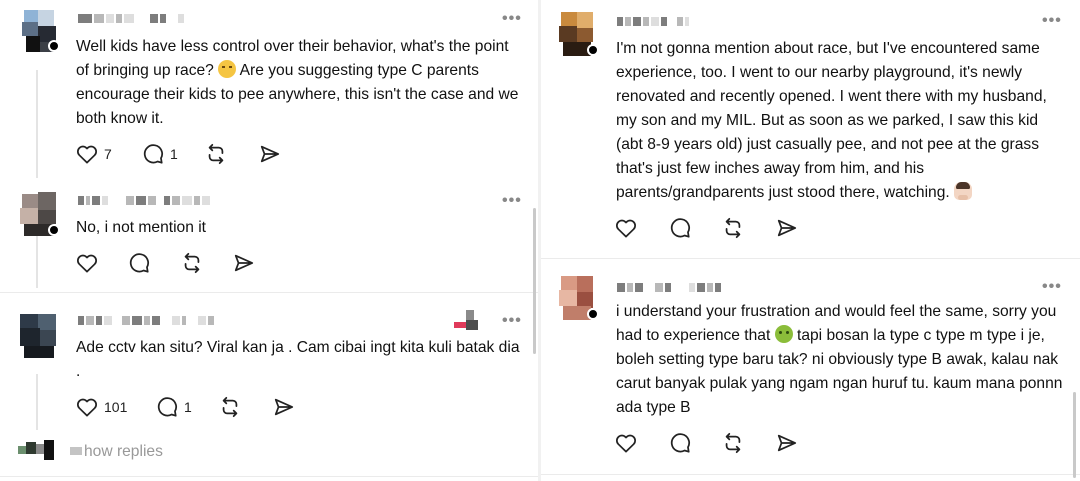 This screenshot has width=1080, height=481. Describe the element at coordinates (469, 320) in the screenshot. I see `mention-avatar` at that location.